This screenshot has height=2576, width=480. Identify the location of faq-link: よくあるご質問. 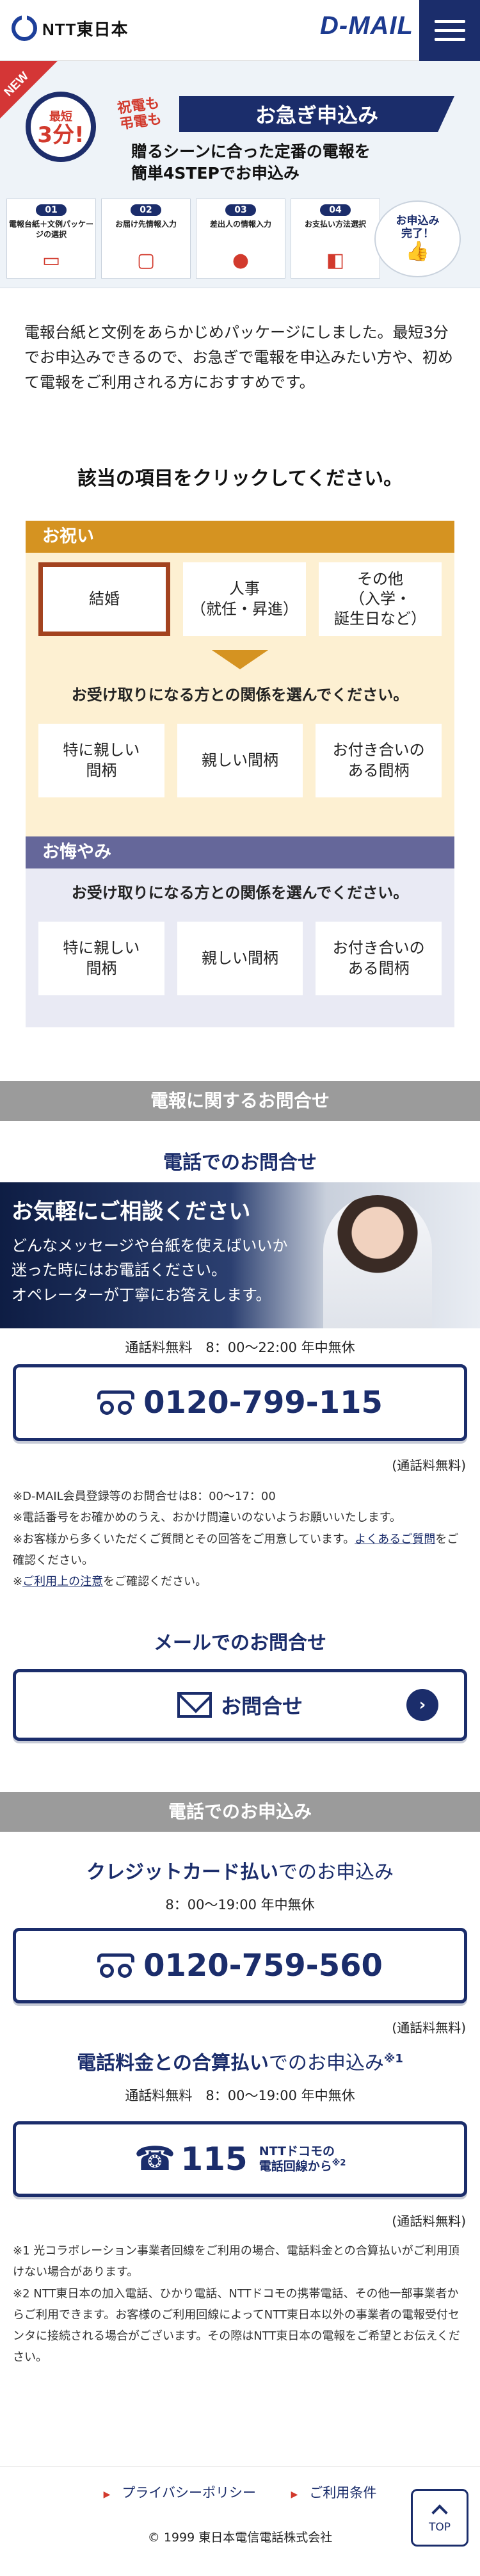
(395, 1539).